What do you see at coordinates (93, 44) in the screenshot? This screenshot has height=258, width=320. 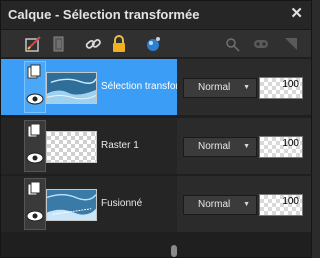 I see `link-icon` at bounding box center [93, 44].